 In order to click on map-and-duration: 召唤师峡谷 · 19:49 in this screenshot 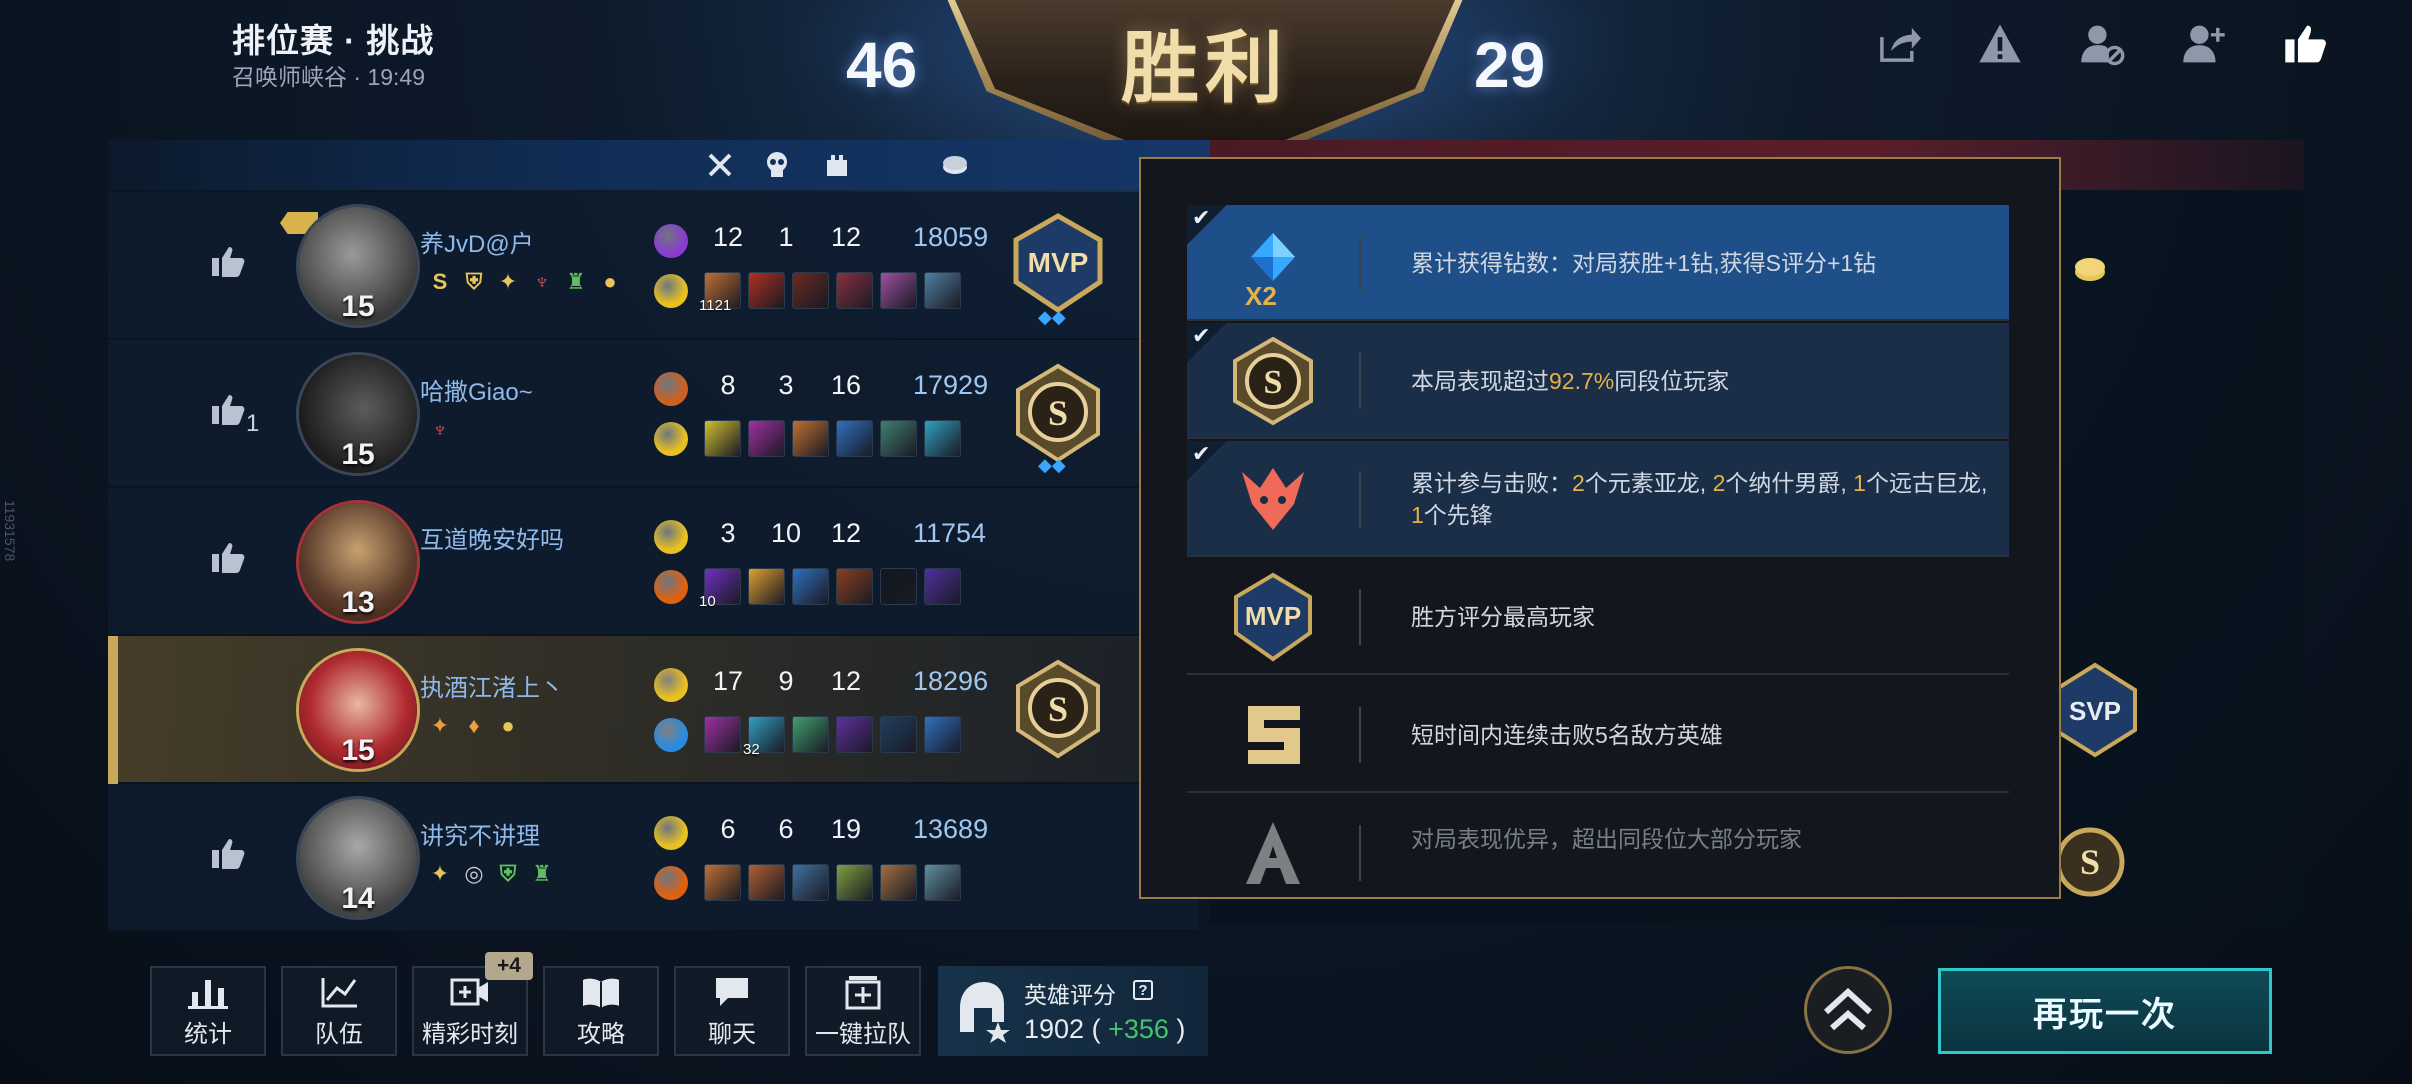, I will do `click(328, 77)`.